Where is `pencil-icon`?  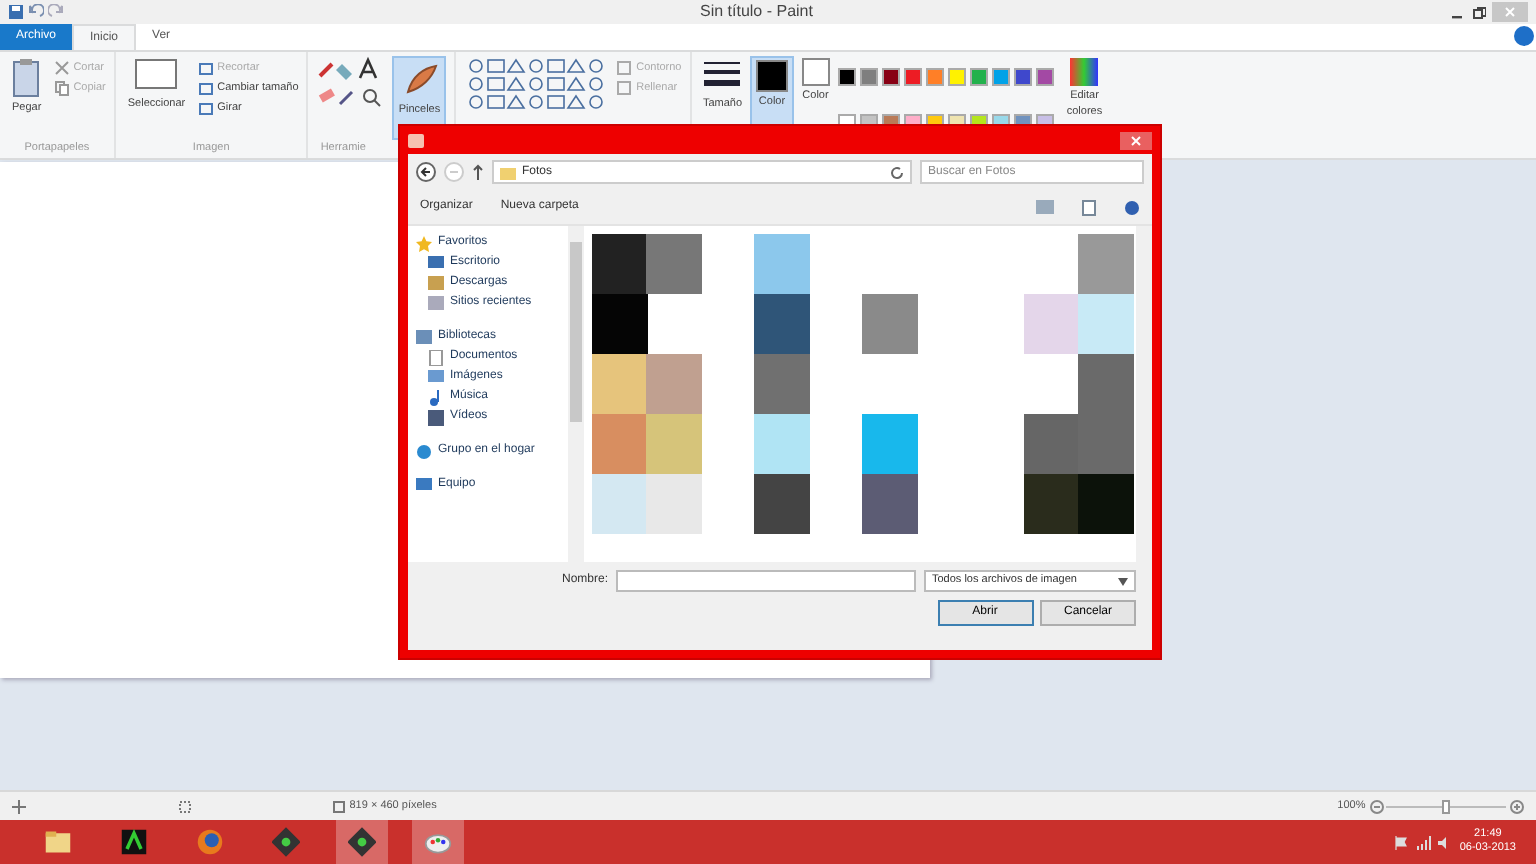
pencil-icon is located at coordinates (624, 67).